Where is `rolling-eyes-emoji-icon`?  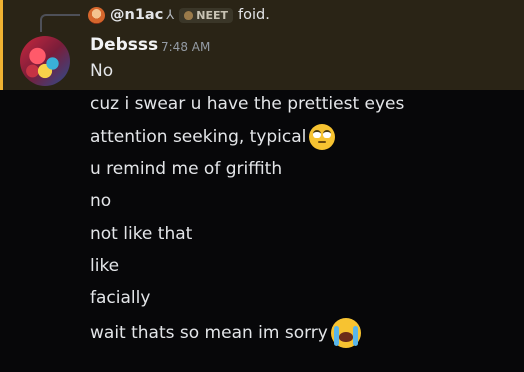 rolling-eyes-emoji-icon is located at coordinates (322, 137).